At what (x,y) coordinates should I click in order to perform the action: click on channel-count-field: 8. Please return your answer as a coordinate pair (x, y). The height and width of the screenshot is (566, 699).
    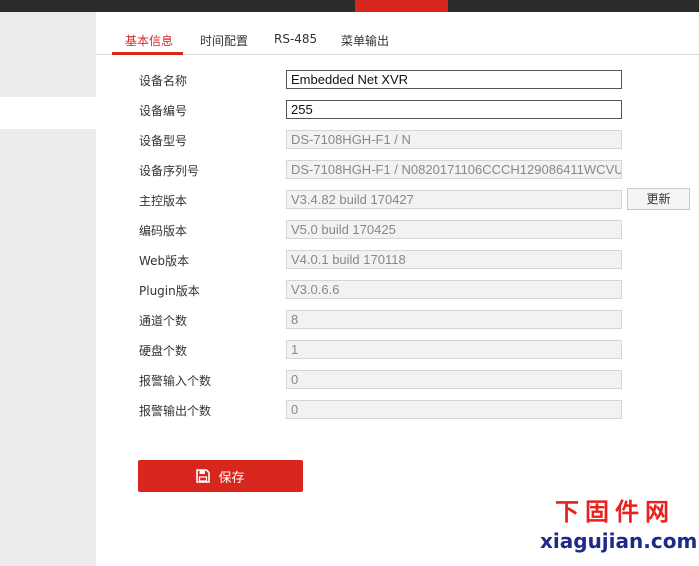
    Looking at the image, I should click on (454, 319).